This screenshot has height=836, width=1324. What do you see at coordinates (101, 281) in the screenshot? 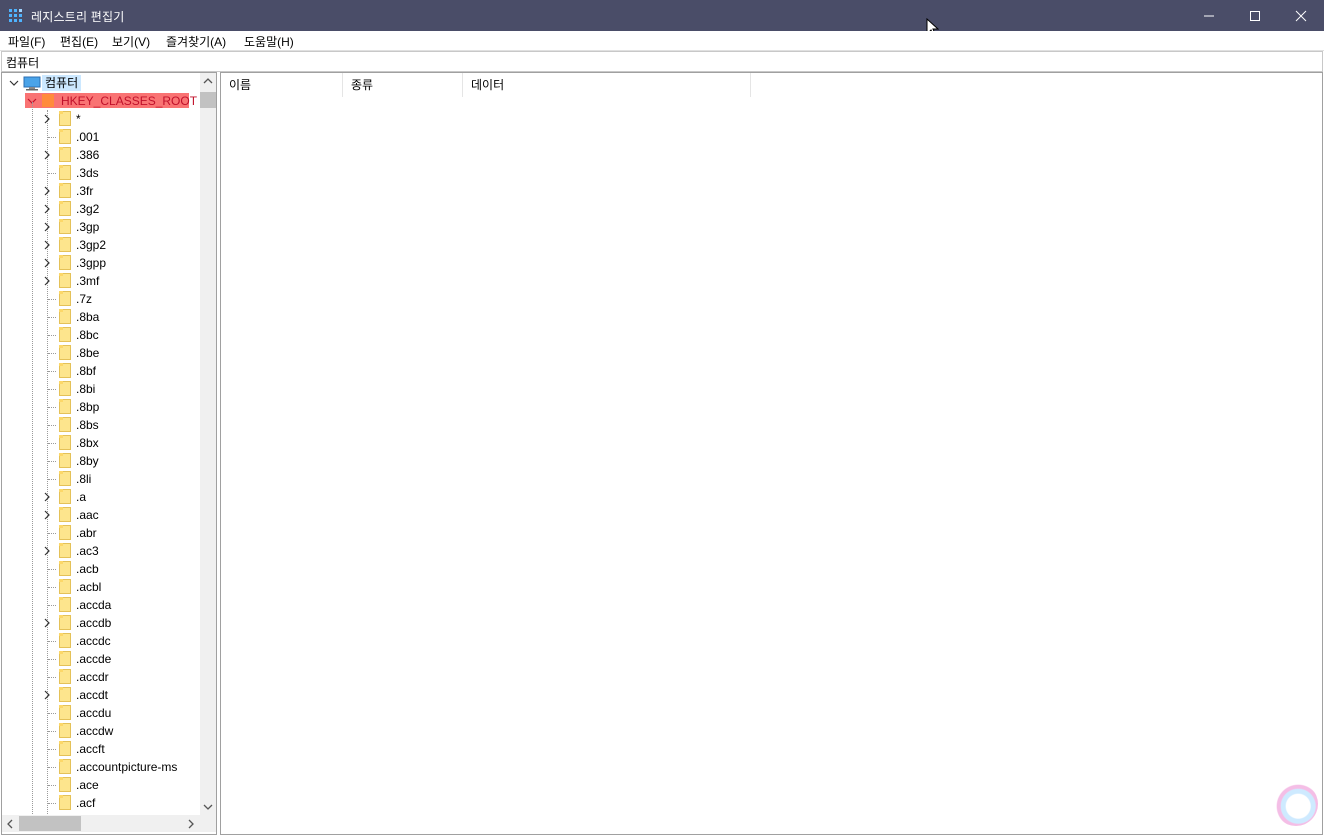
I see `tree-item: .3mf` at bounding box center [101, 281].